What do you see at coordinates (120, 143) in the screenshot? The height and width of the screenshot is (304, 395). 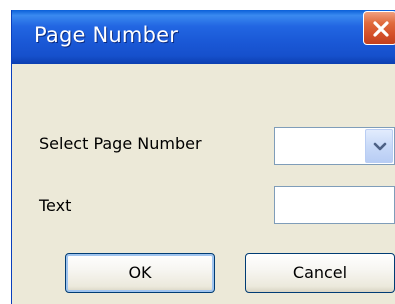 I see `select-page-number-label: Select Page Number` at bounding box center [120, 143].